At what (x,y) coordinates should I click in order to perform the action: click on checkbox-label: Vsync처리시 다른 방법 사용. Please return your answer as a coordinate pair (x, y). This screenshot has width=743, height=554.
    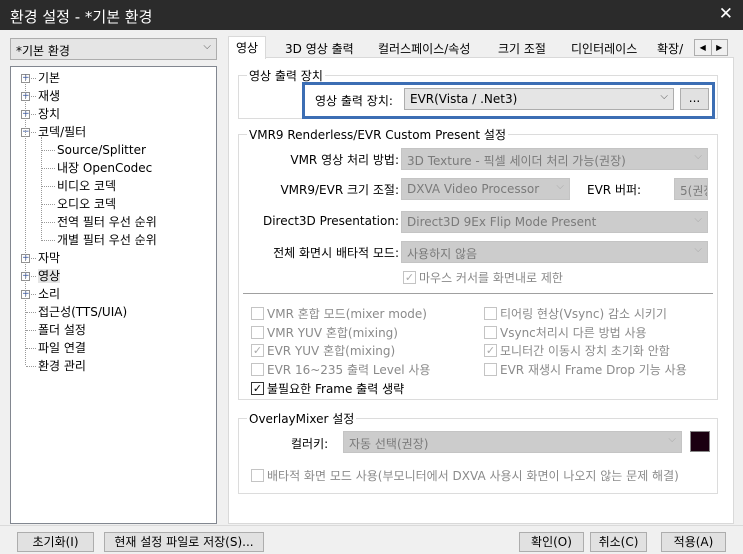
    Looking at the image, I should click on (573, 332).